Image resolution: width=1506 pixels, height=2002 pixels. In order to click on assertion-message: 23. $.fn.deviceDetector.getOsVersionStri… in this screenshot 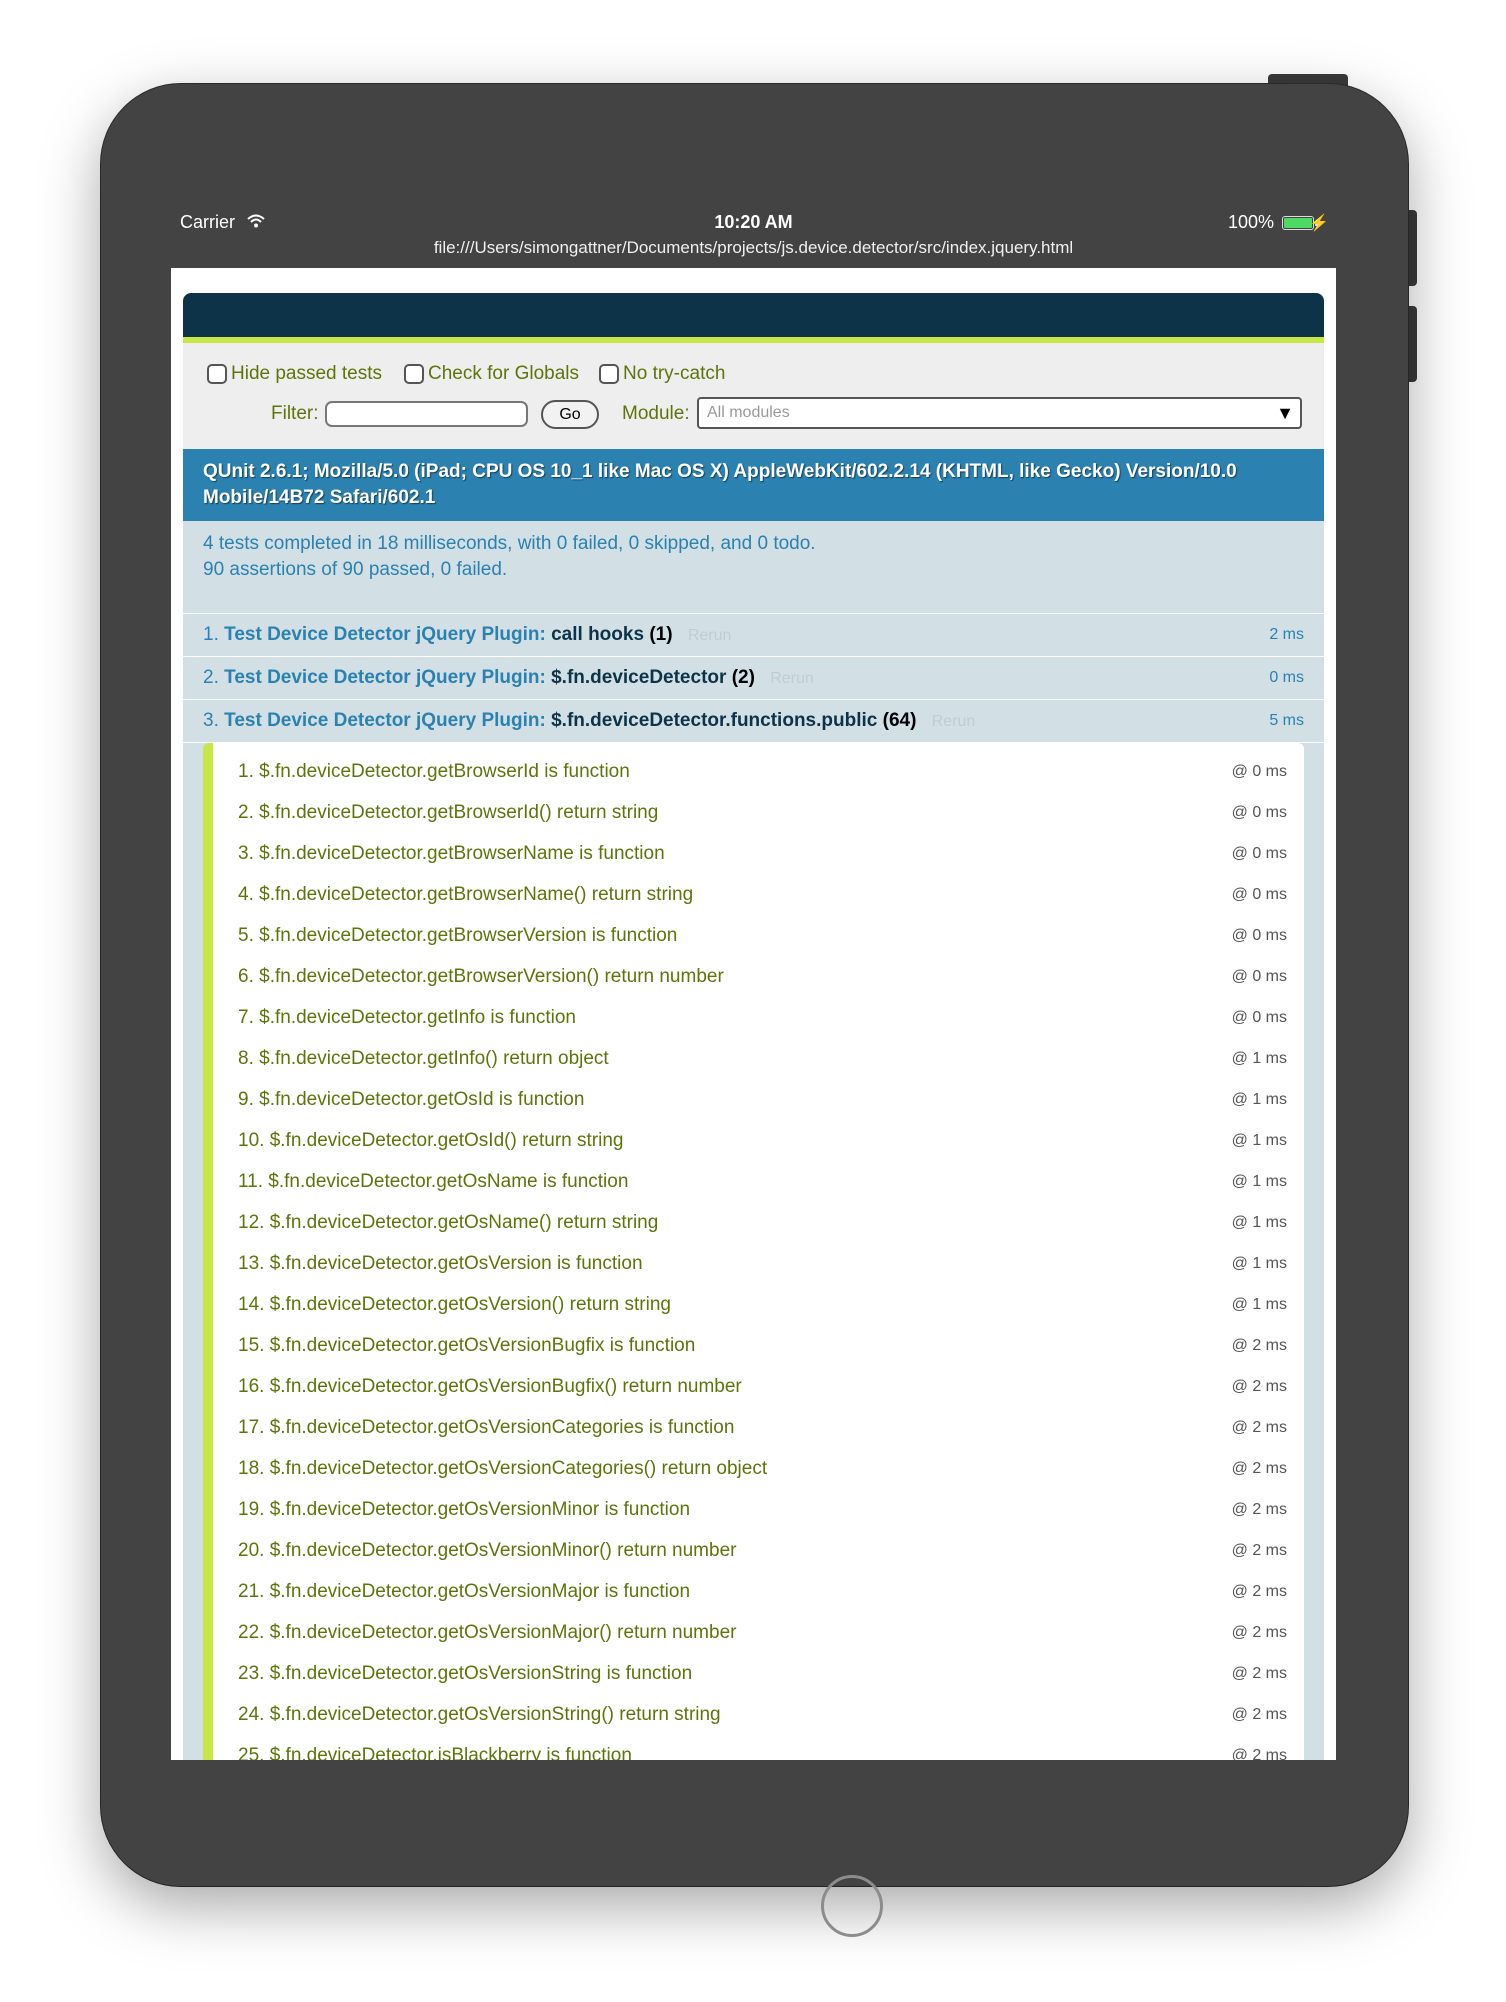, I will do `click(465, 1673)`.